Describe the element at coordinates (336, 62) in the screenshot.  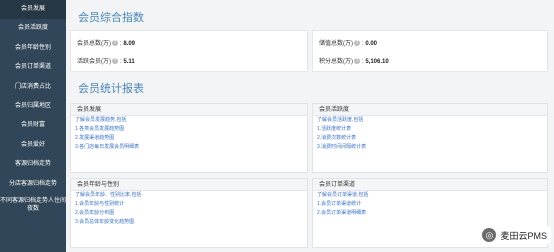
I see `metric-label: 积分总数(万)` at that location.